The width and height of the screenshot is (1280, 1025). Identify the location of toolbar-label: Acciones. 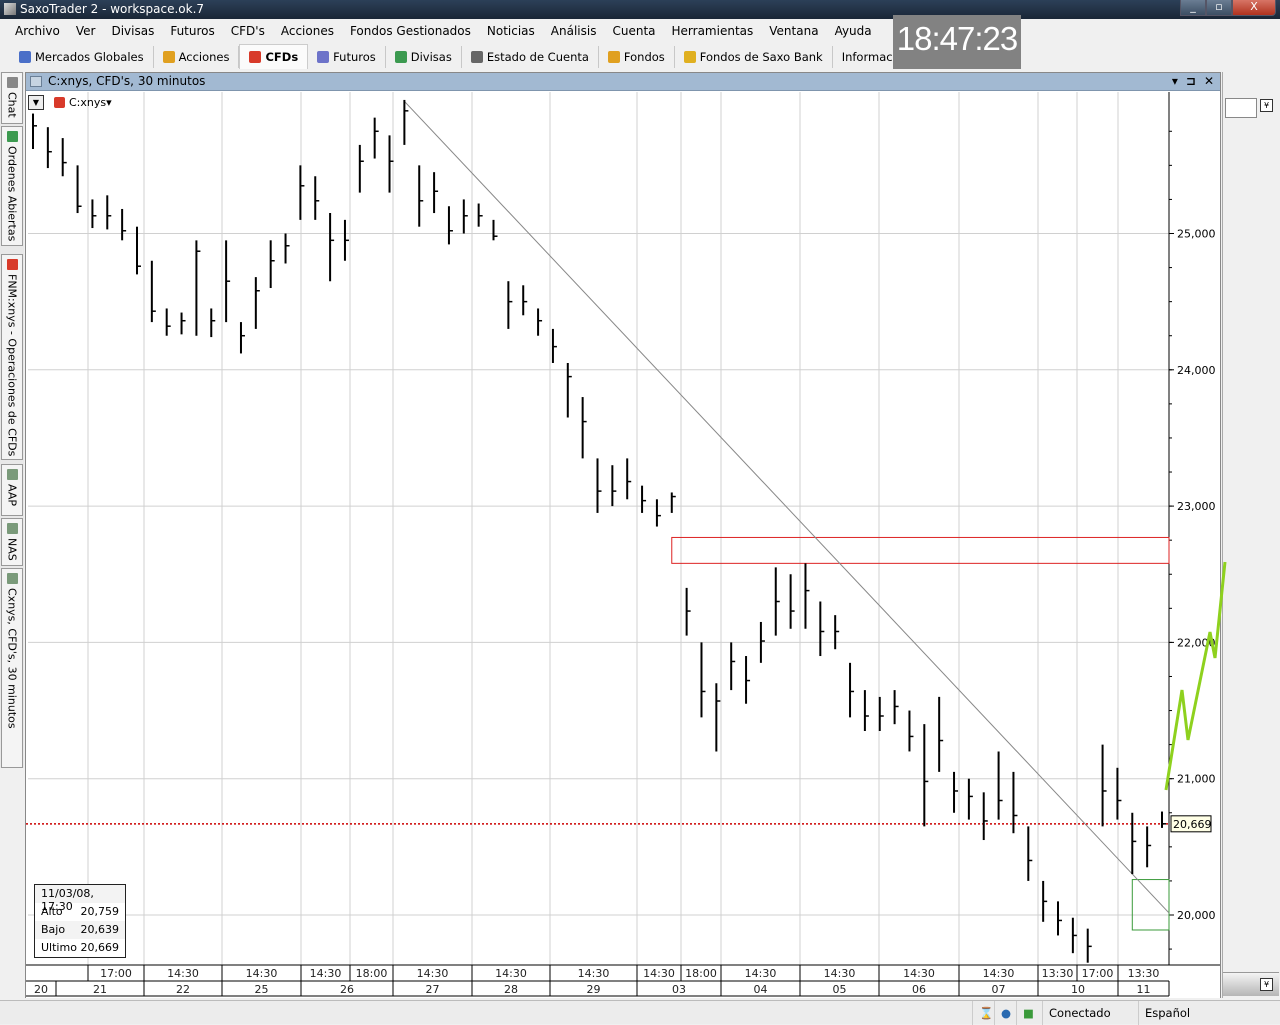
(204, 56).